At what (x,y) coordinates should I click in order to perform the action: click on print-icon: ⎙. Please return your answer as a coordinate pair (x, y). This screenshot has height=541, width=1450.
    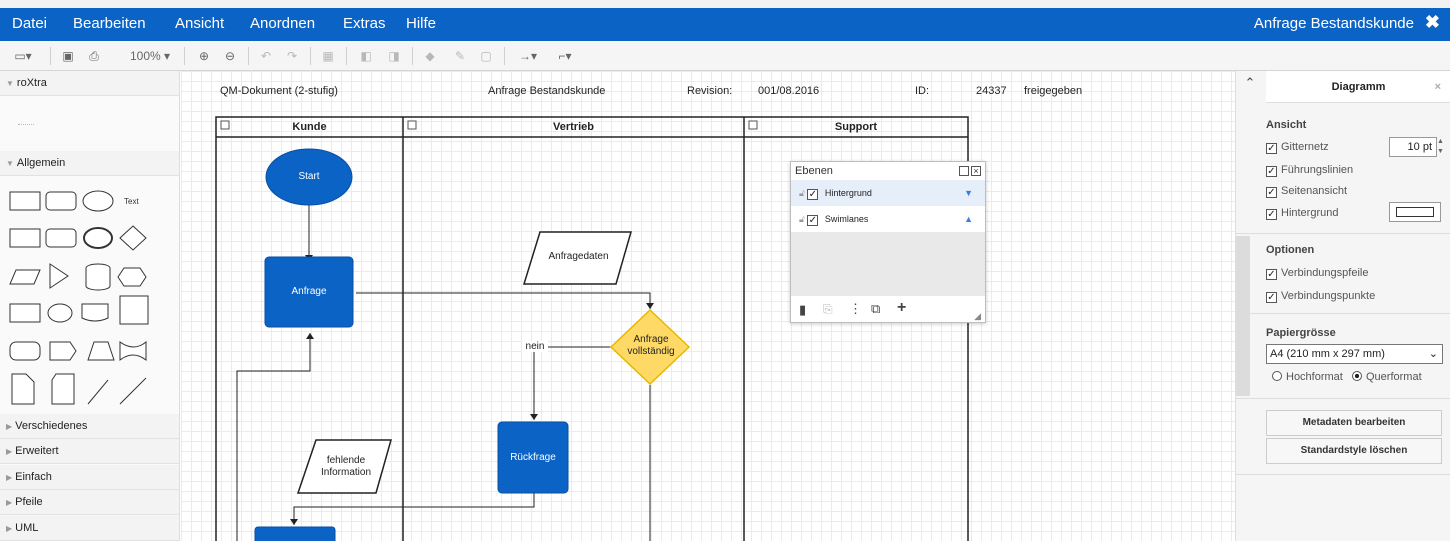
    Looking at the image, I should click on (94, 56).